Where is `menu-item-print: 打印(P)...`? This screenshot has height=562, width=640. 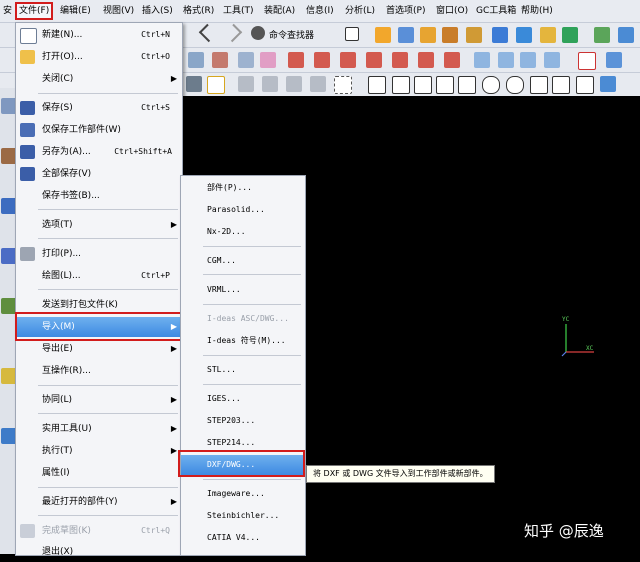
menu-item-print: 打印(P)... is located at coordinates (99, 254).